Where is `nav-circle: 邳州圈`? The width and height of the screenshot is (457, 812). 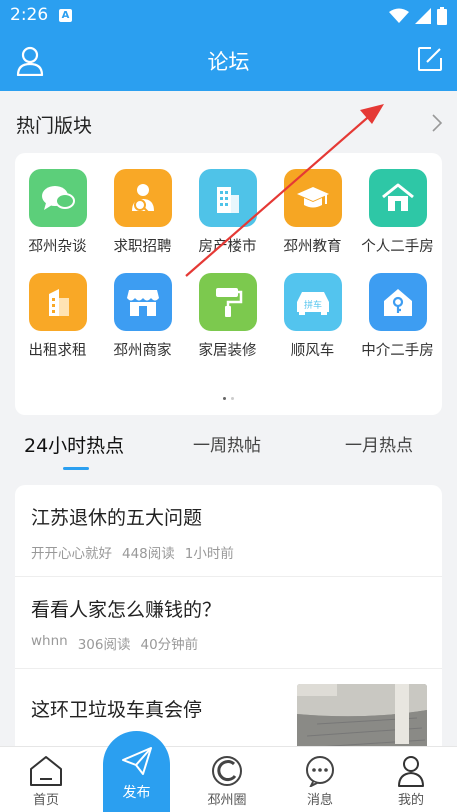
nav-circle: 邳州圈 is located at coordinates (227, 781).